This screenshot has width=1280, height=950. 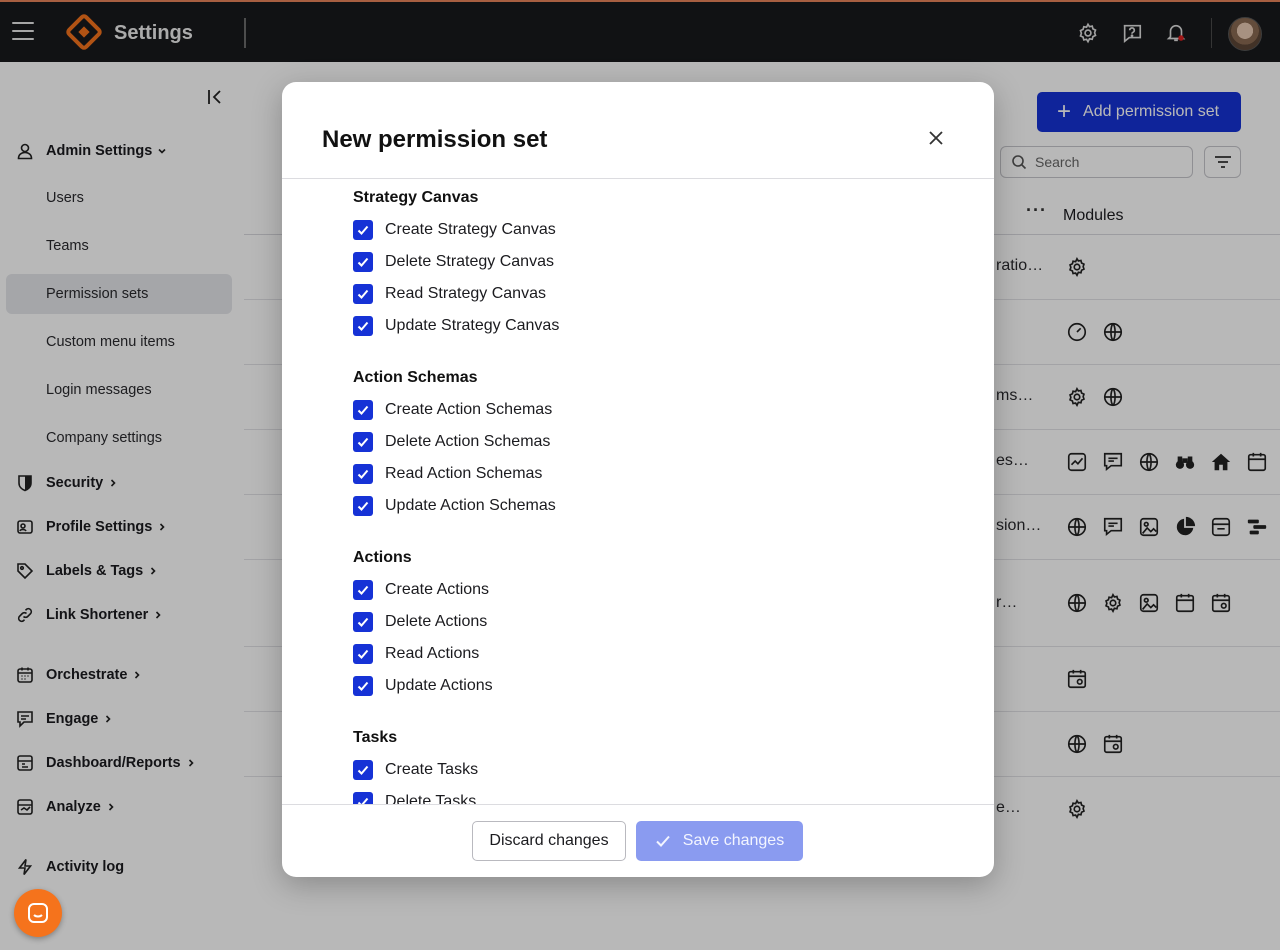 I want to click on permission-label: Create Strategy Canvas, so click(x=470, y=229).